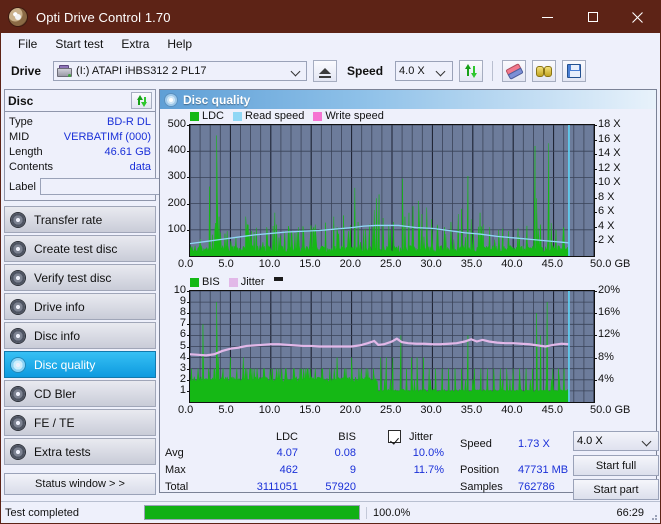 This screenshot has width=661, height=524. I want to click on disc-row-contents-key: Contents, so click(31, 166).